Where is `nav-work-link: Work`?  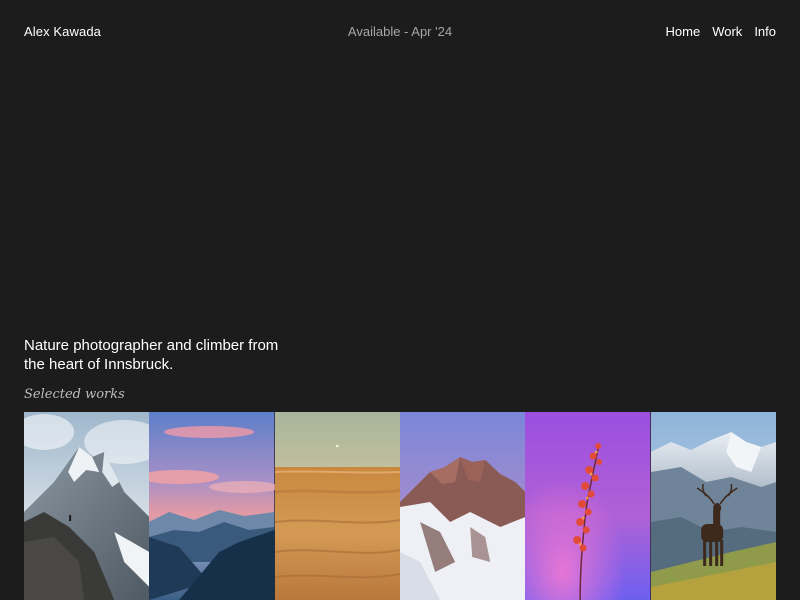
nav-work-link: Work is located at coordinates (727, 32).